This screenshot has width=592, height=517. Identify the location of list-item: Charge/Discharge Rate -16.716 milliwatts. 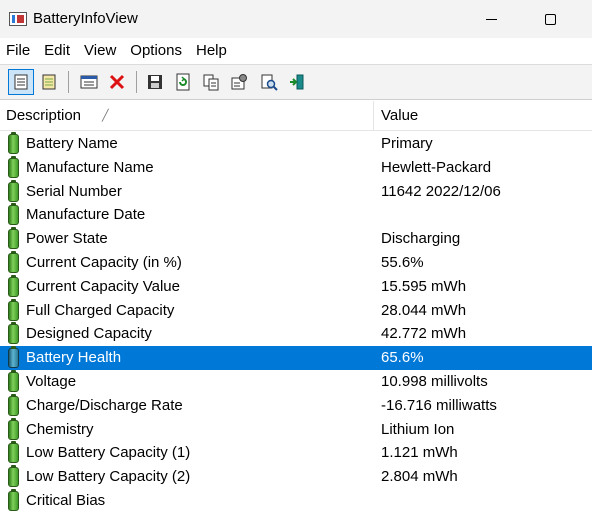
(296, 405).